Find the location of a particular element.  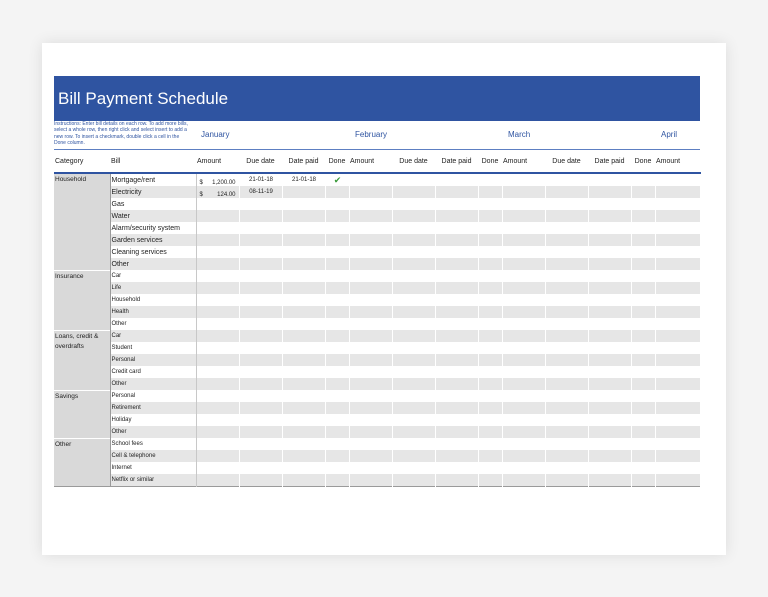

bill-name-cell: Gas is located at coordinates (153, 204).